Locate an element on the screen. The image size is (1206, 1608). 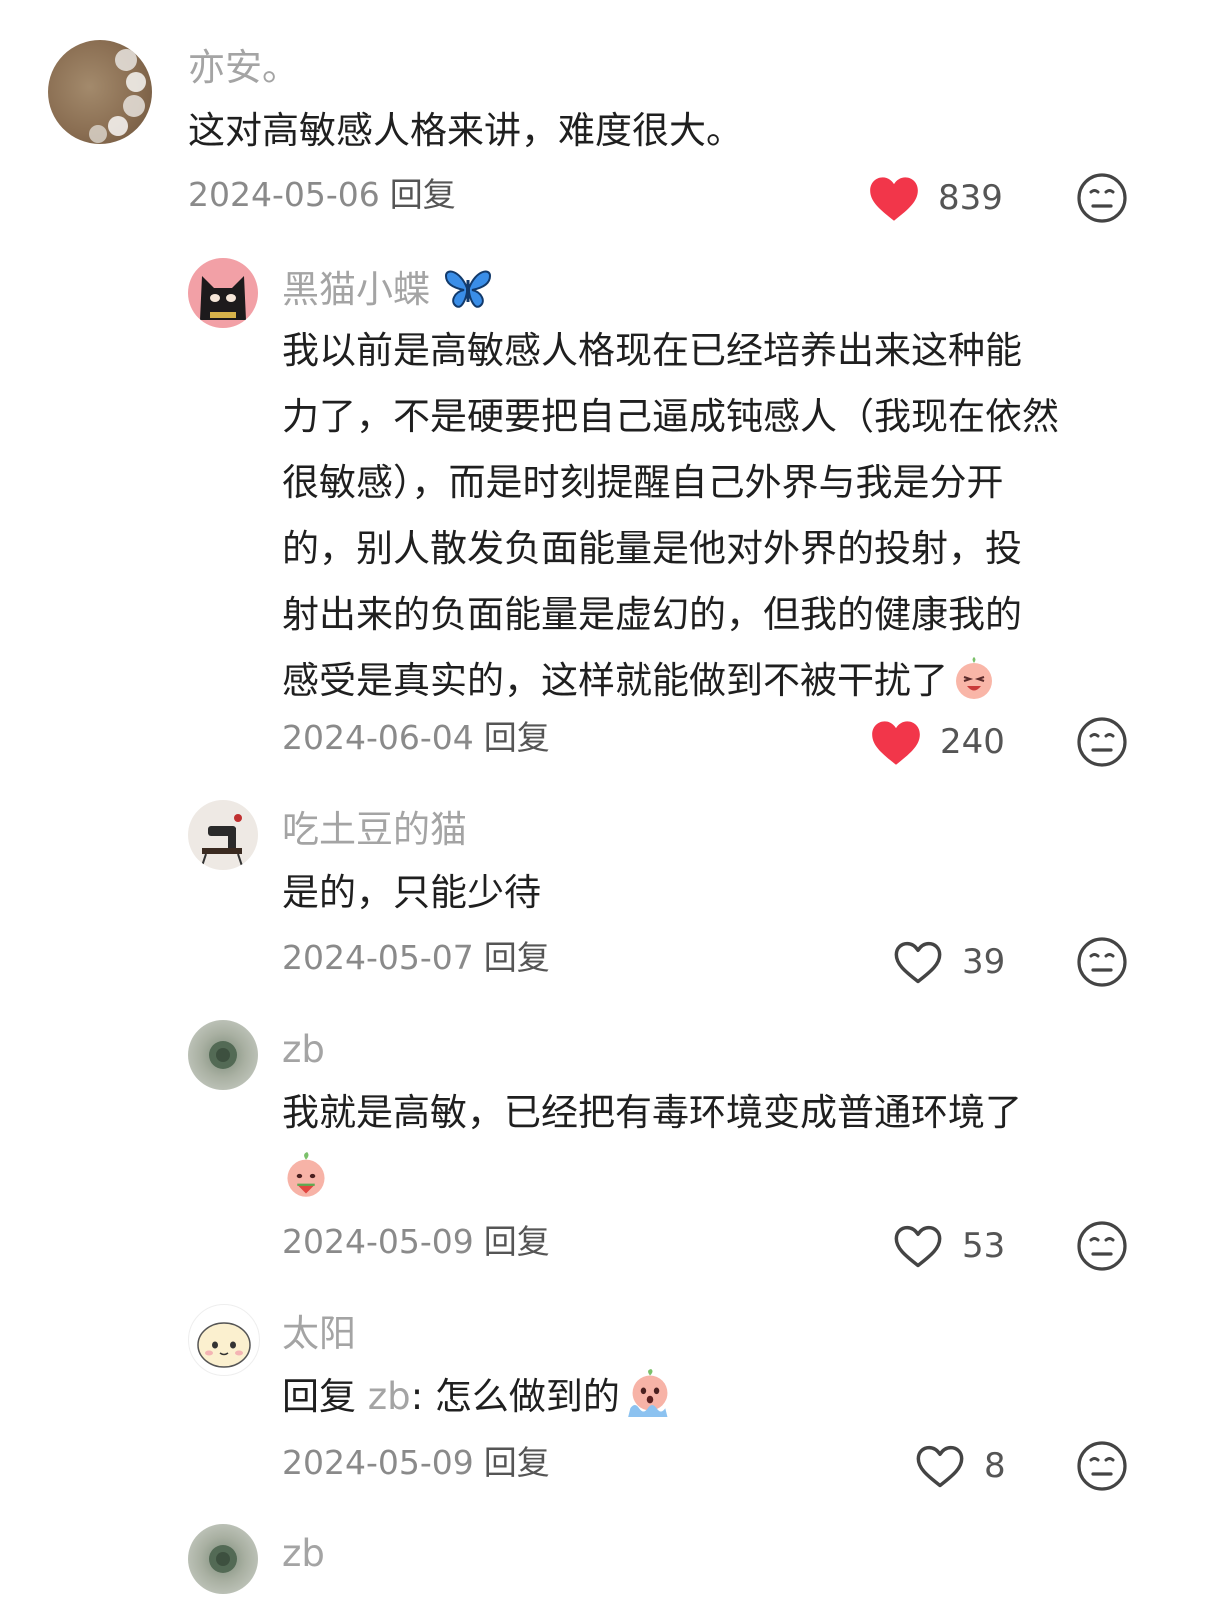
comment-text-line: 我就是高敏，已经把有毒环境变成普通环境了 is located at coordinates (652, 1112).